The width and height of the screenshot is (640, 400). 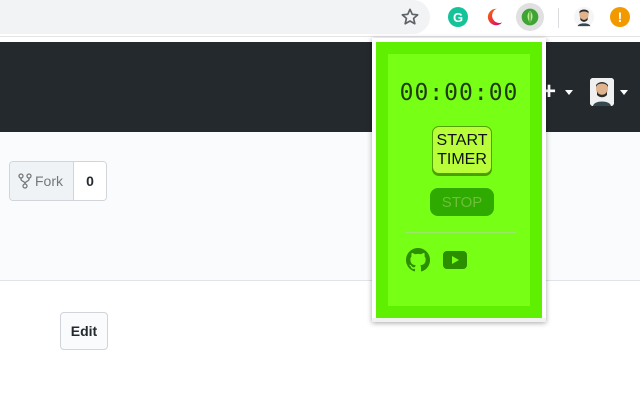 What do you see at coordinates (215, 17) in the screenshot?
I see `address-bar` at bounding box center [215, 17].